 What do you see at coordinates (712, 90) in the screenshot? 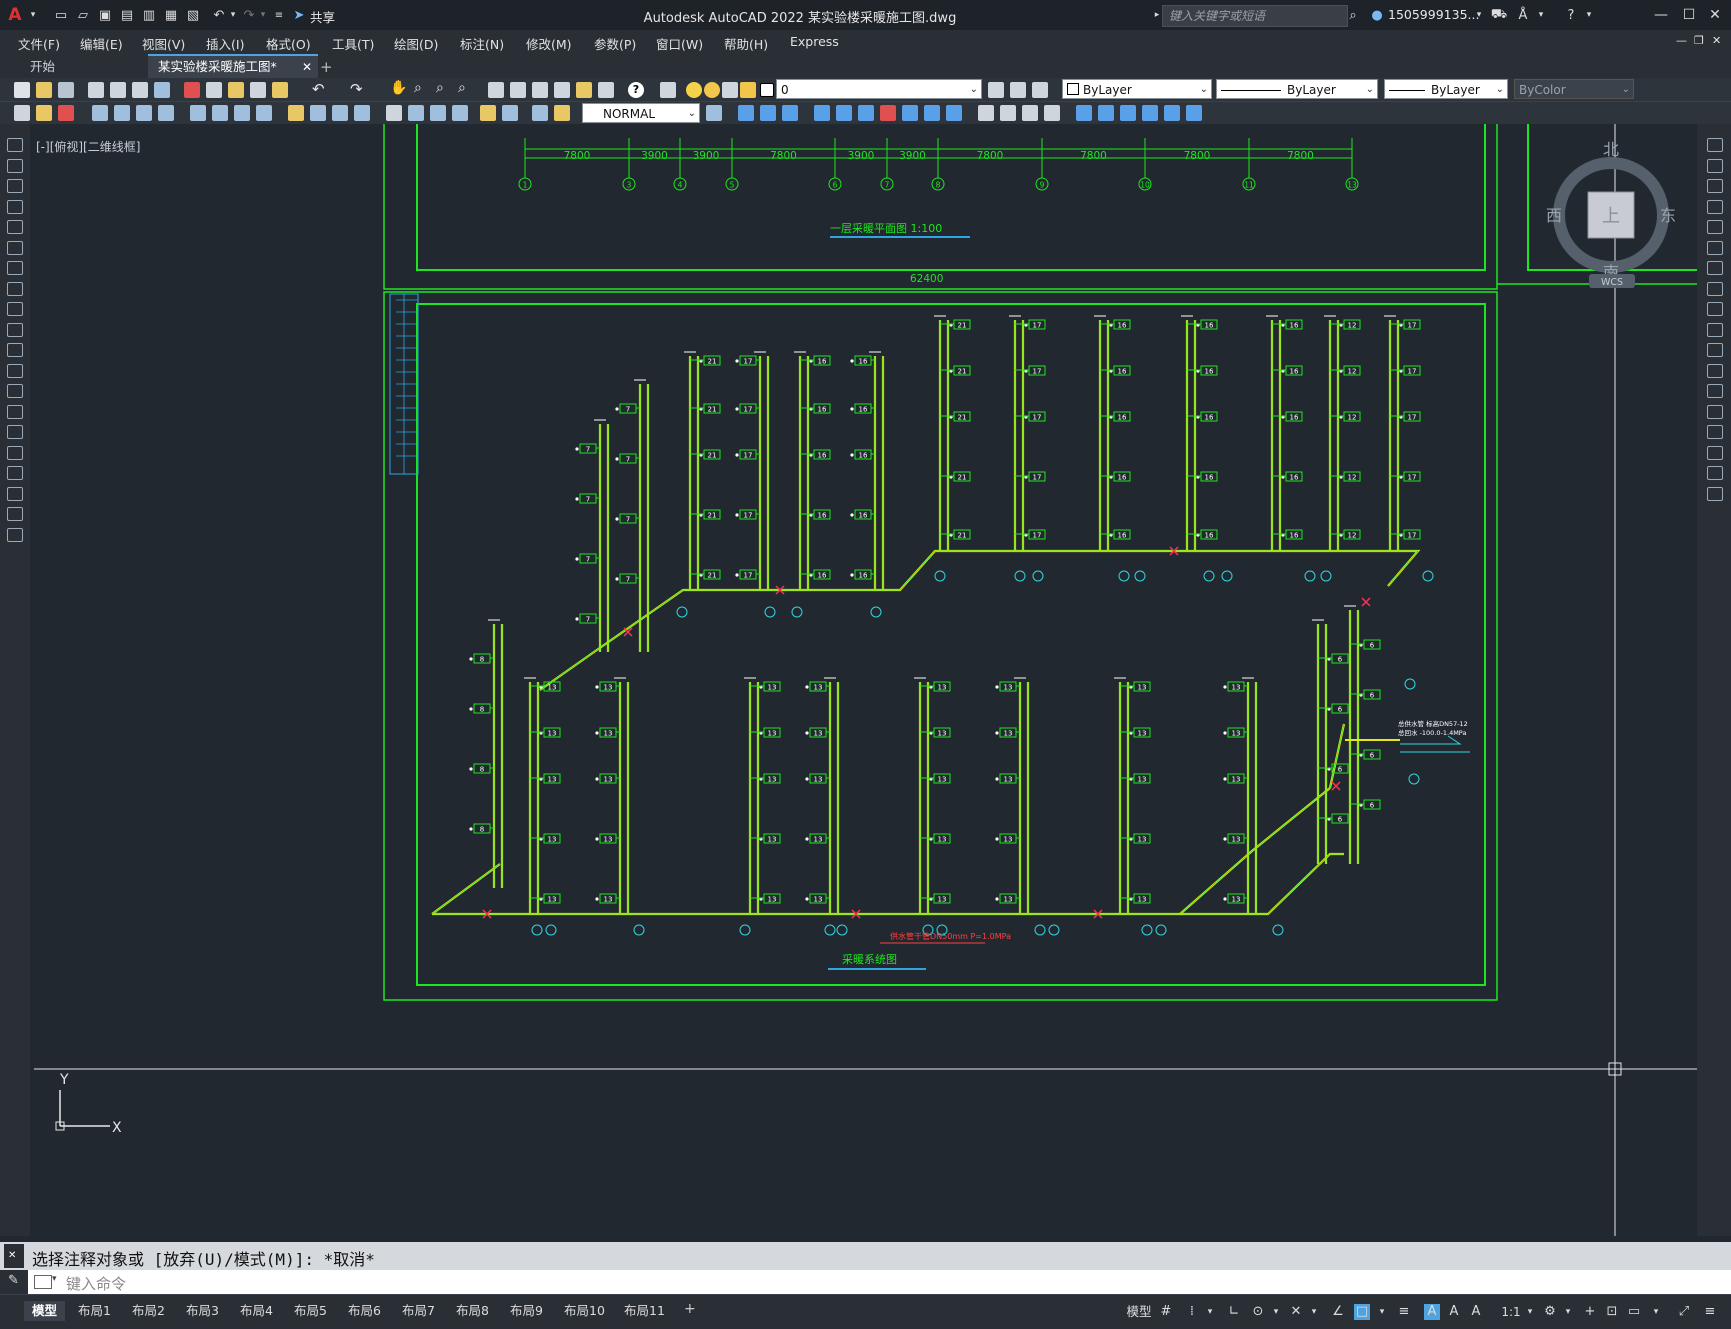
I see `layer-thaw-icon` at bounding box center [712, 90].